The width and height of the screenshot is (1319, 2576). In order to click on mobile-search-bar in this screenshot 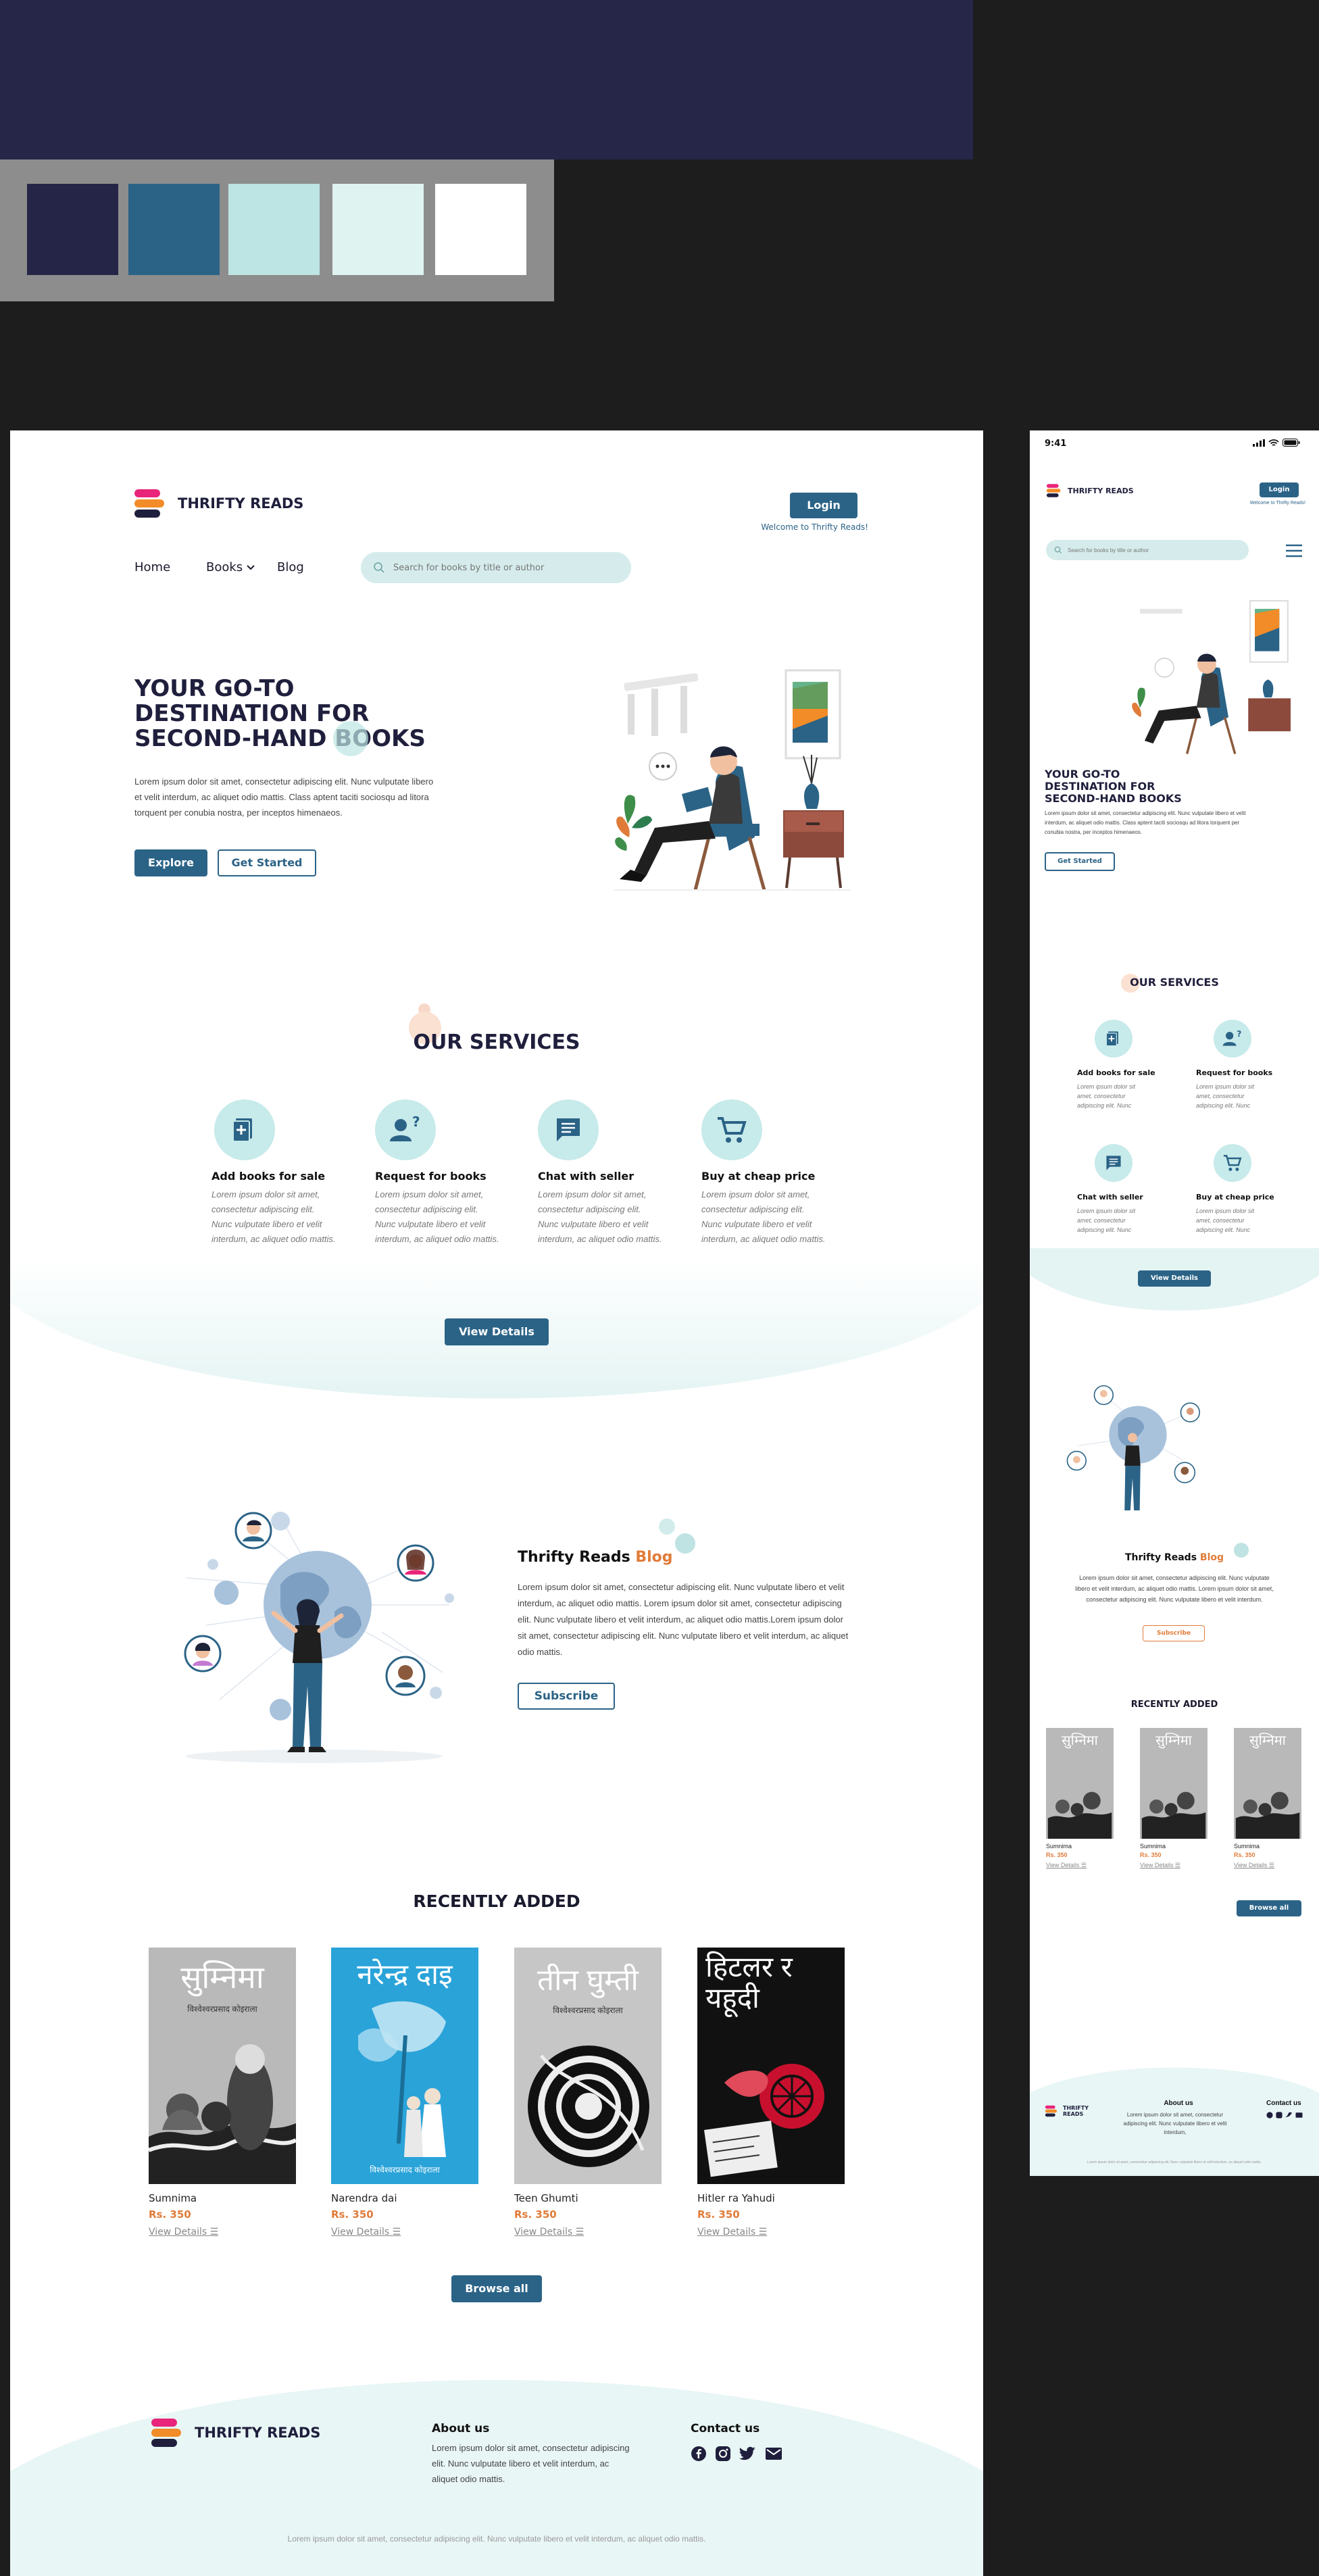, I will do `click(1147, 550)`.